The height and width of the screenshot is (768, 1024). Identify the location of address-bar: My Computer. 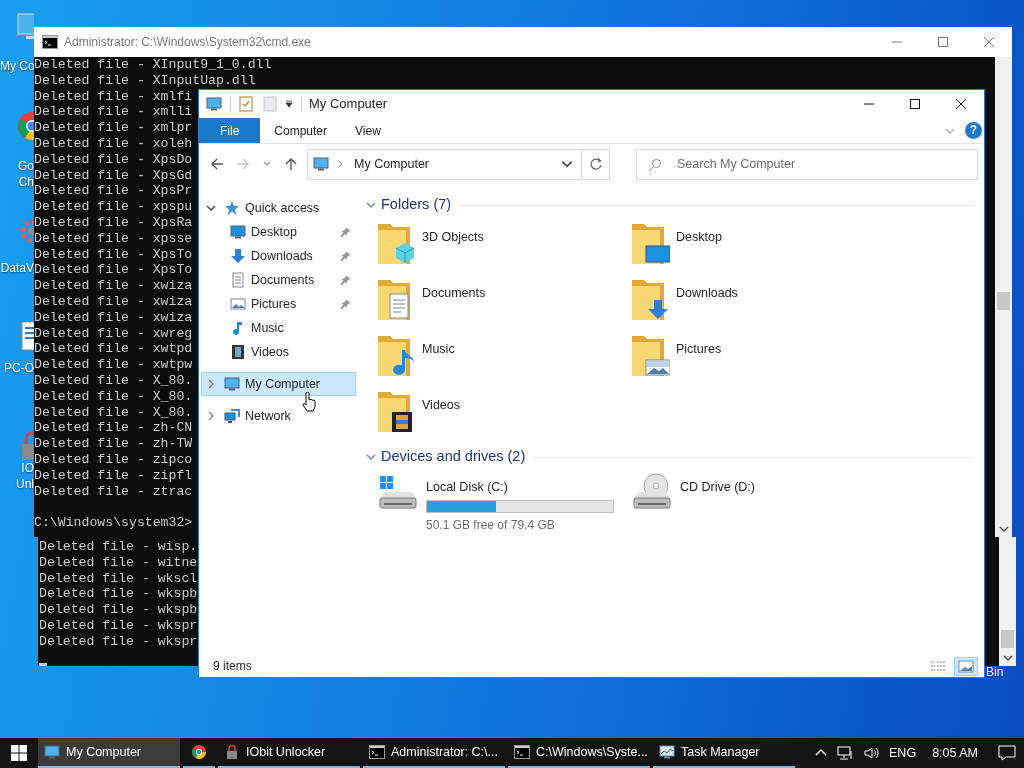
(458, 164).